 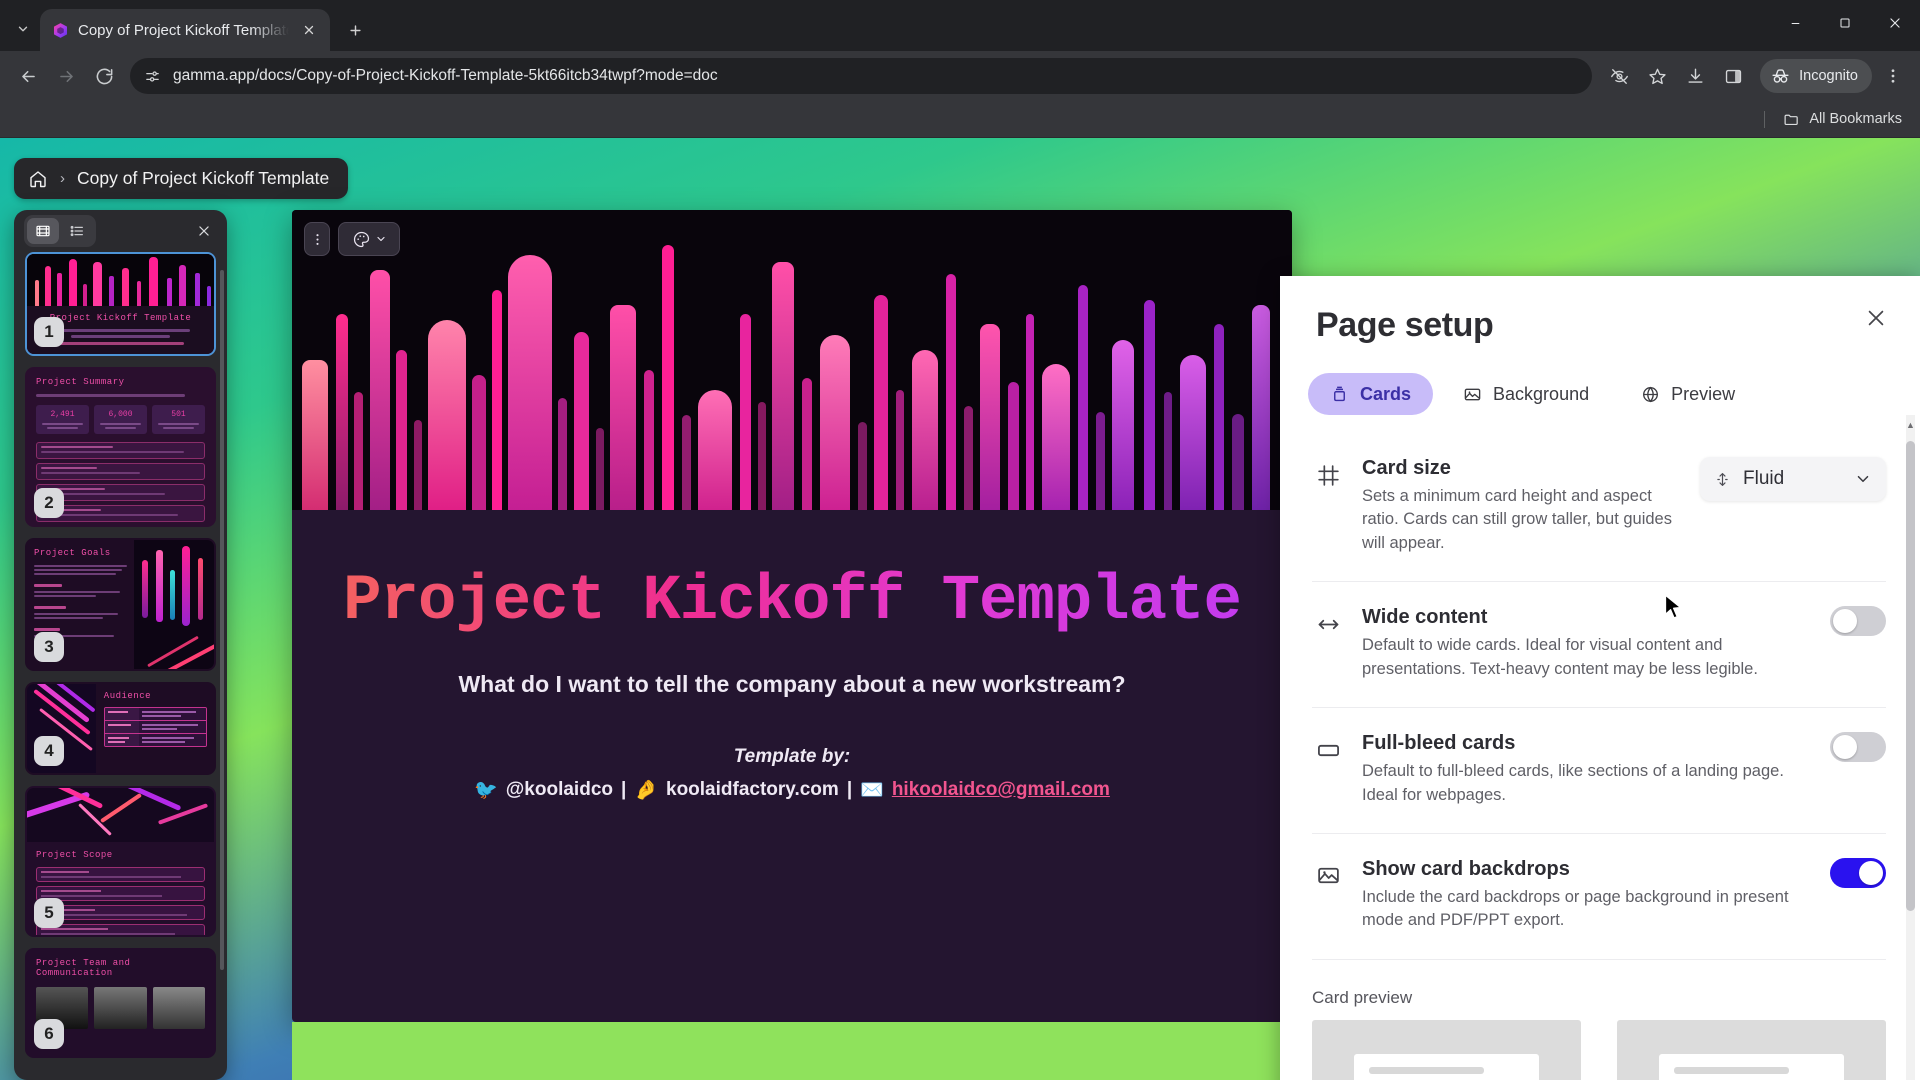 I want to click on card-theme-button, so click(x=369, y=239).